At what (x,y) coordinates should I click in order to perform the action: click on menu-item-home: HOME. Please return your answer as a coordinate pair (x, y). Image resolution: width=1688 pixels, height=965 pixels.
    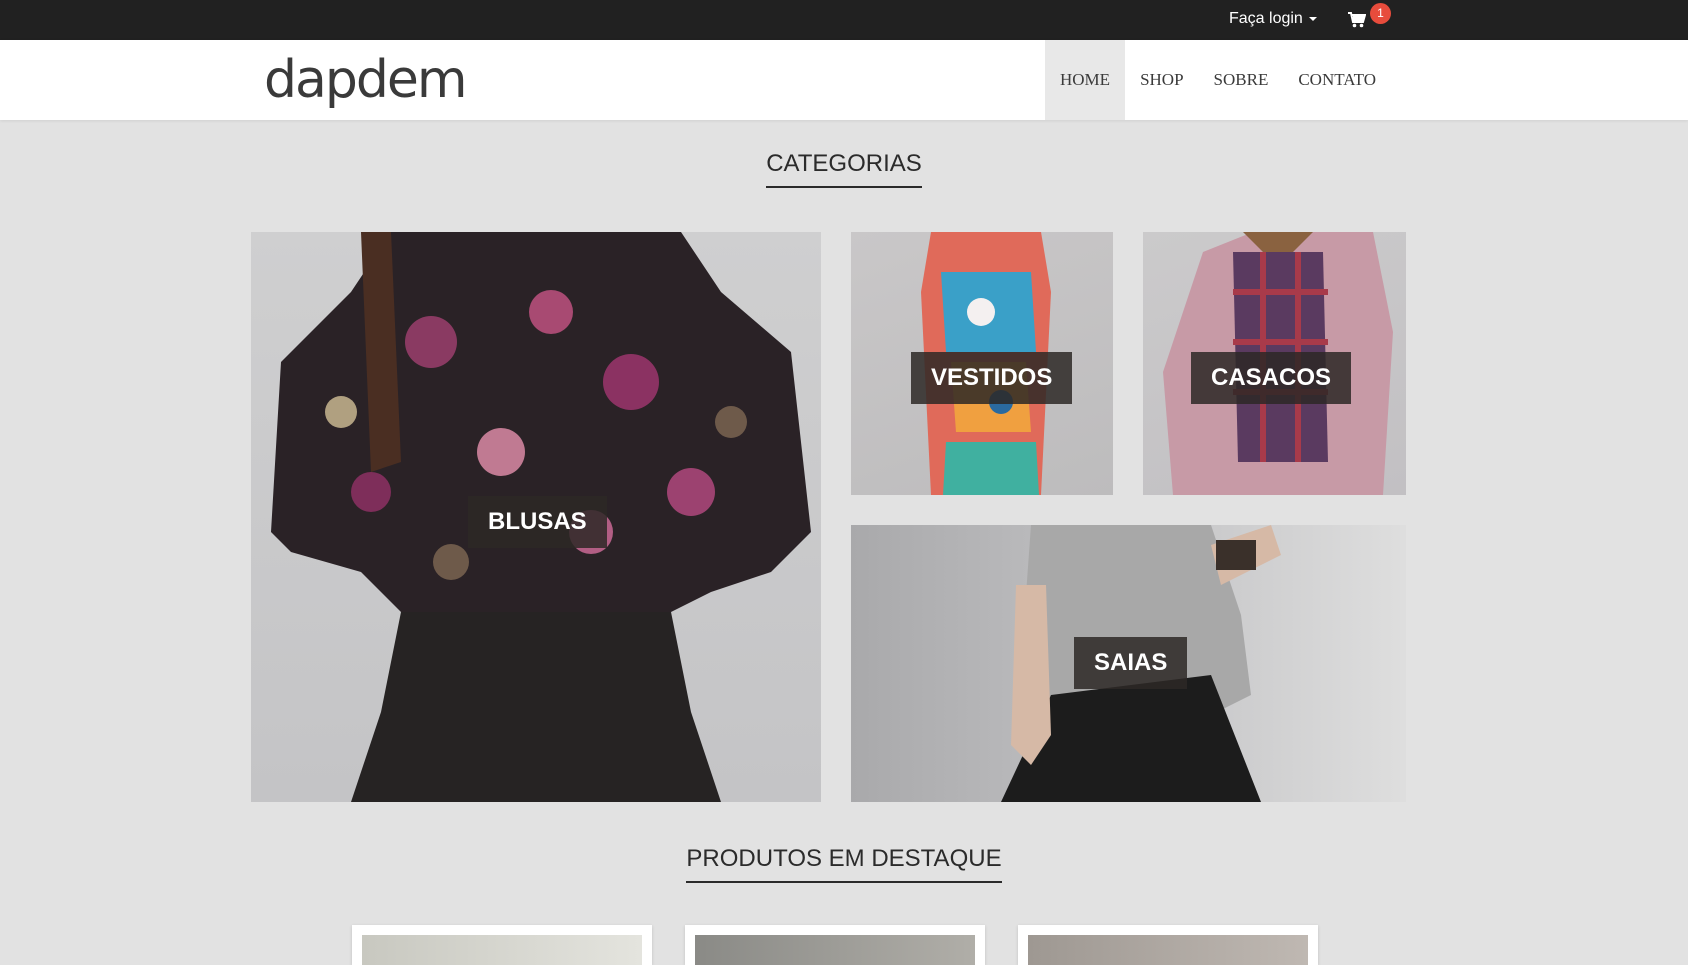
    Looking at the image, I should click on (1085, 80).